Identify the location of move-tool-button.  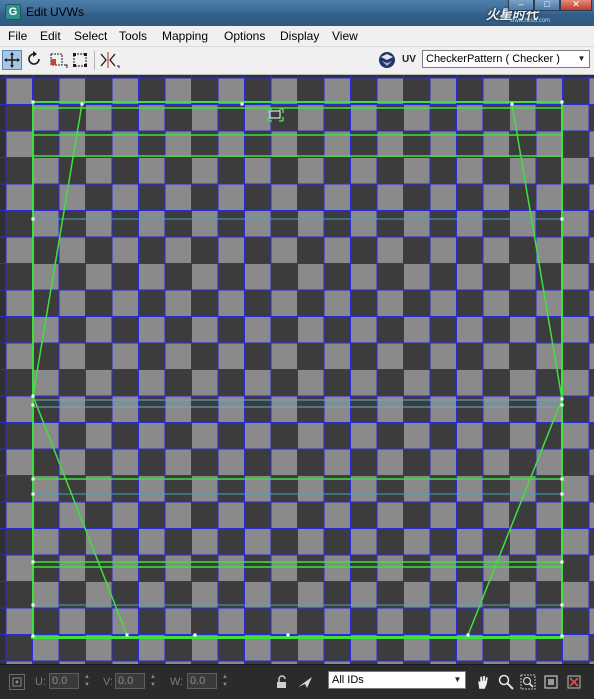
(12, 60).